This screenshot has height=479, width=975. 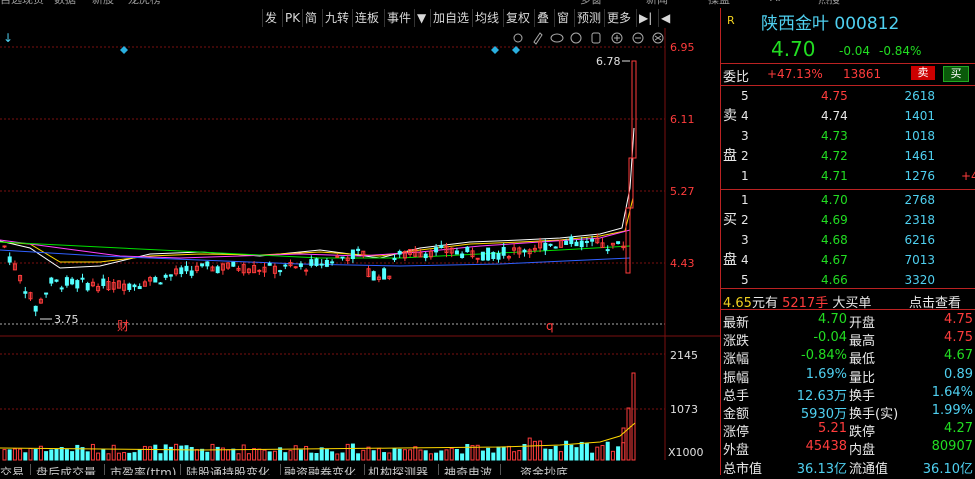 I want to click on toolbar-ma: 均线, so click(x=486, y=18).